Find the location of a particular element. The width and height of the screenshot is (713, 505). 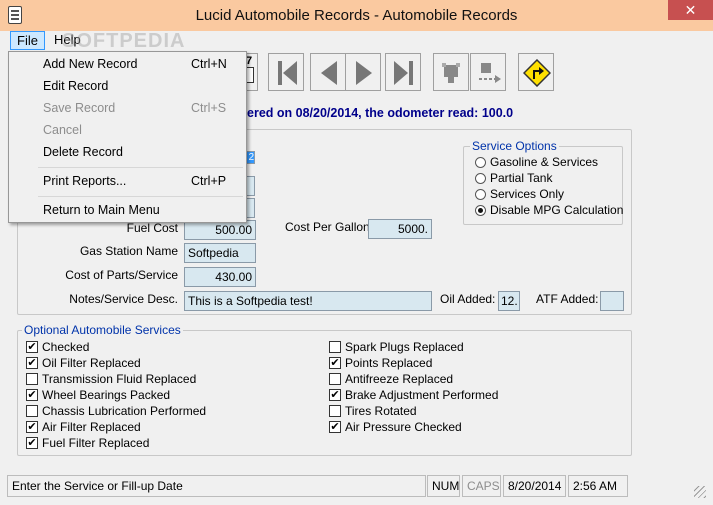

goto-next-icon is located at coordinates (490, 73).